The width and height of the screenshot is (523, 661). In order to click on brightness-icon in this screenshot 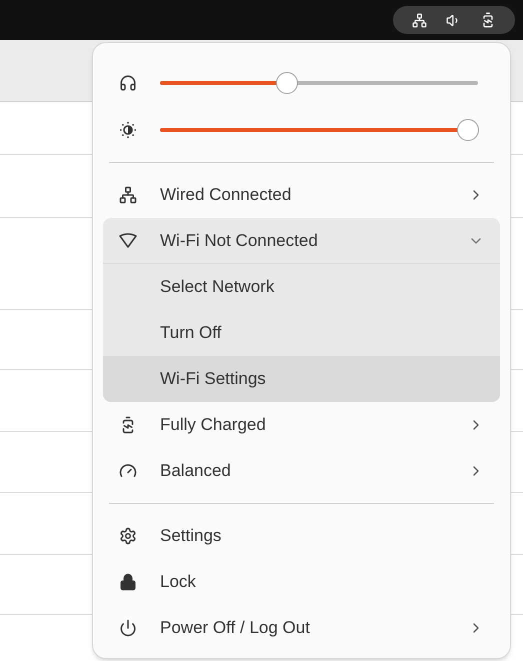, I will do `click(128, 129)`.